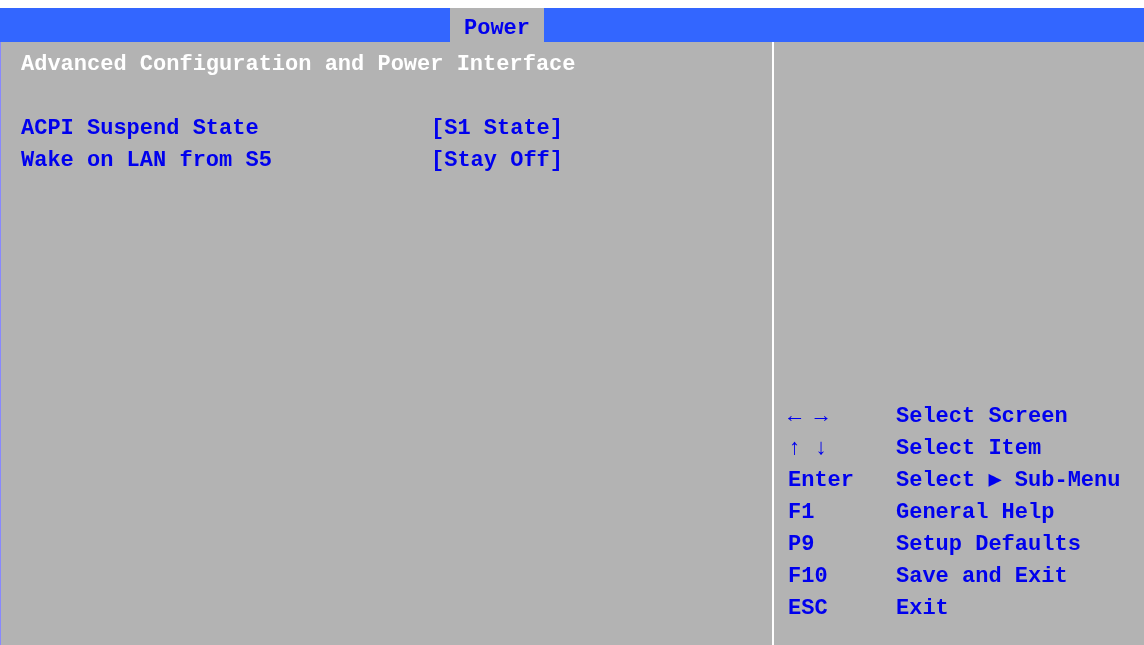 This screenshot has width=1144, height=645. I want to click on setting-label: ACPI Suspend State, so click(226, 129).